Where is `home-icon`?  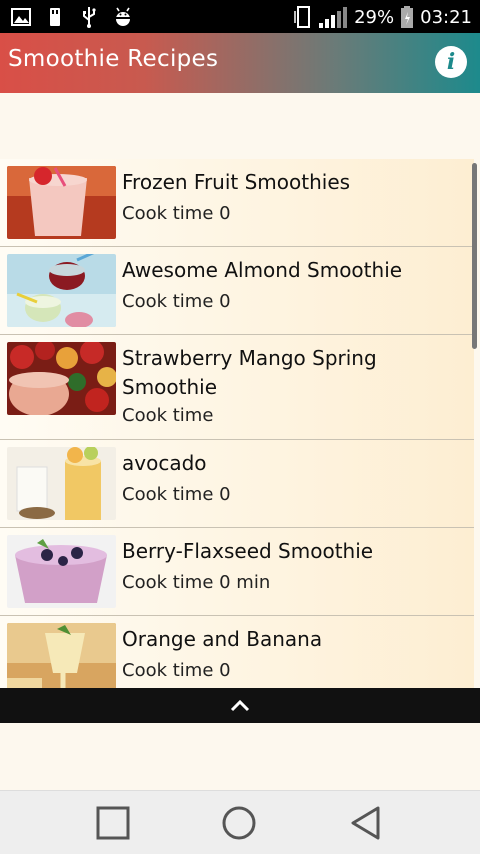
home-icon is located at coordinates (239, 823).